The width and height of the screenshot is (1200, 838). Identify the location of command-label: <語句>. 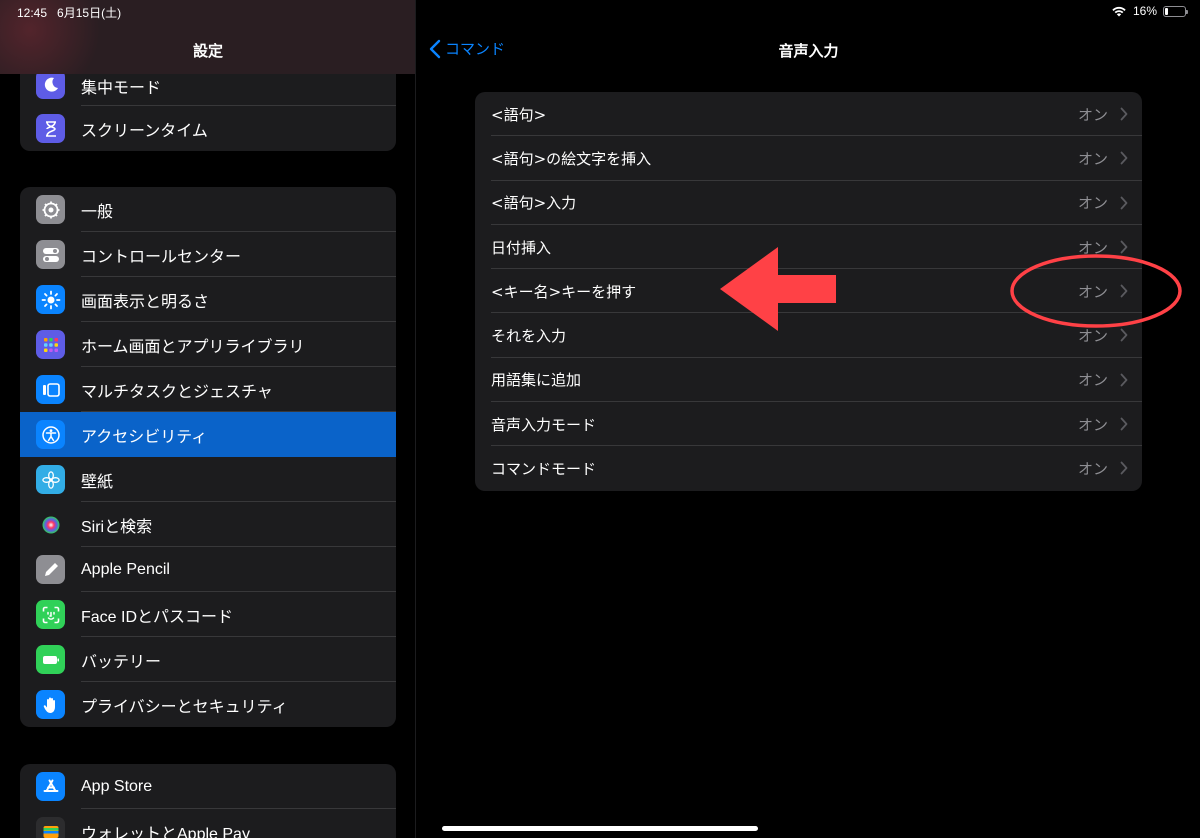
(519, 114).